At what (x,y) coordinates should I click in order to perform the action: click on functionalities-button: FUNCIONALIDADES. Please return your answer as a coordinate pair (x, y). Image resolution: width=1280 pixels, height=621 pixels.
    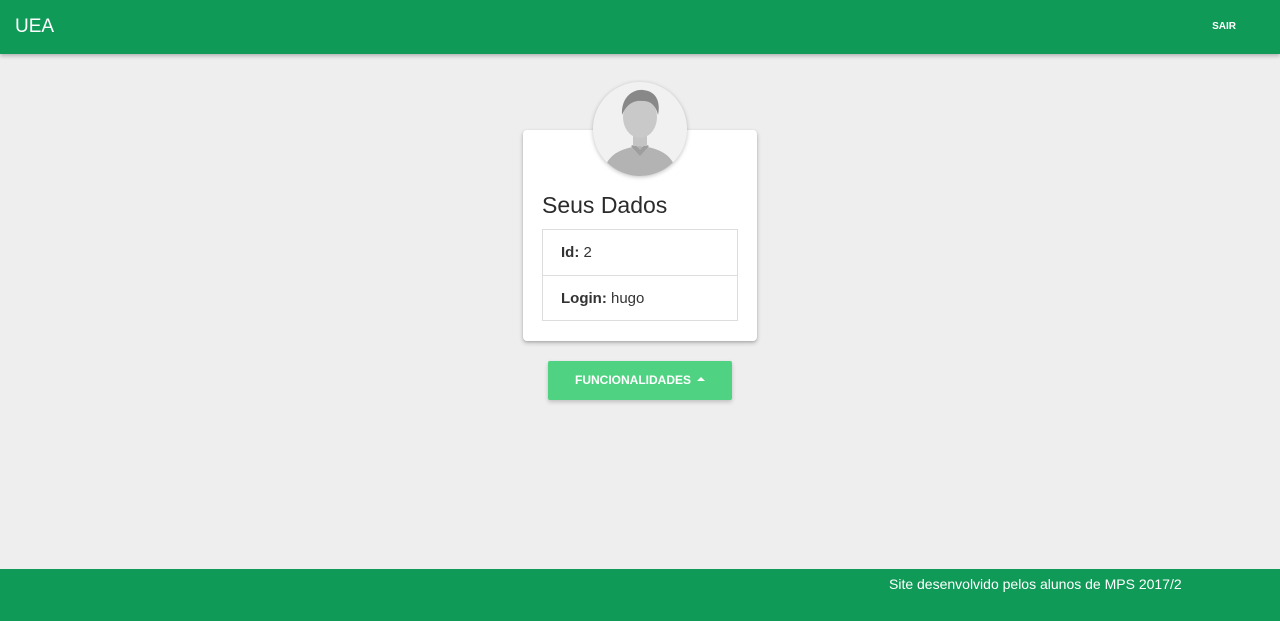
    Looking at the image, I should click on (640, 380).